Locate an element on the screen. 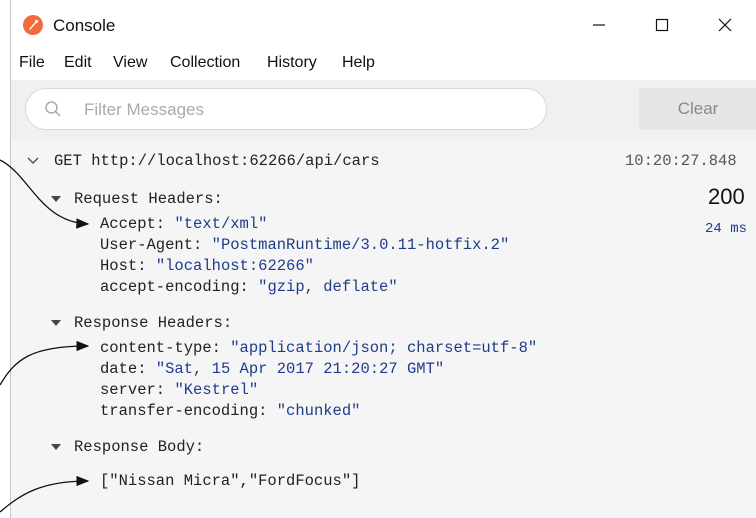 The height and width of the screenshot is (518, 756). console-toolbar: Clear is located at coordinates (383, 110).